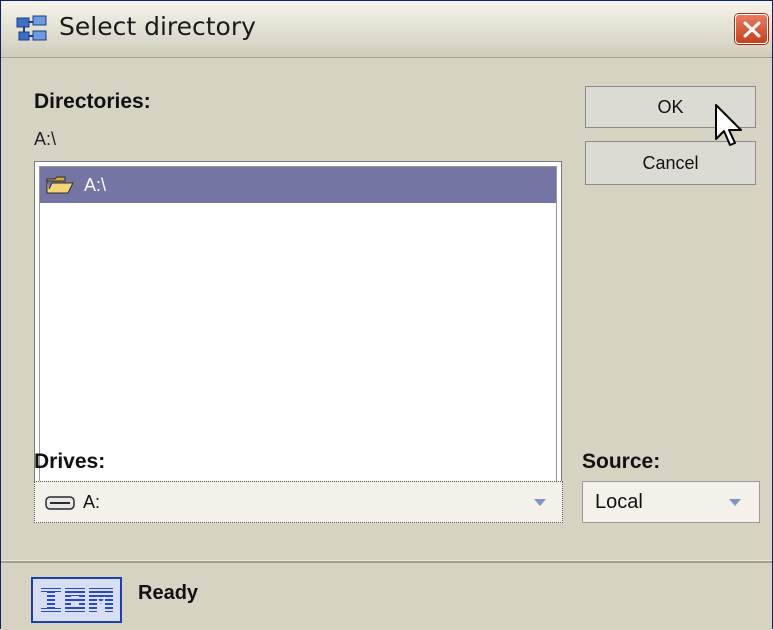 The height and width of the screenshot is (630, 773). What do you see at coordinates (298, 502) in the screenshot?
I see `drives-combobox: A:` at bounding box center [298, 502].